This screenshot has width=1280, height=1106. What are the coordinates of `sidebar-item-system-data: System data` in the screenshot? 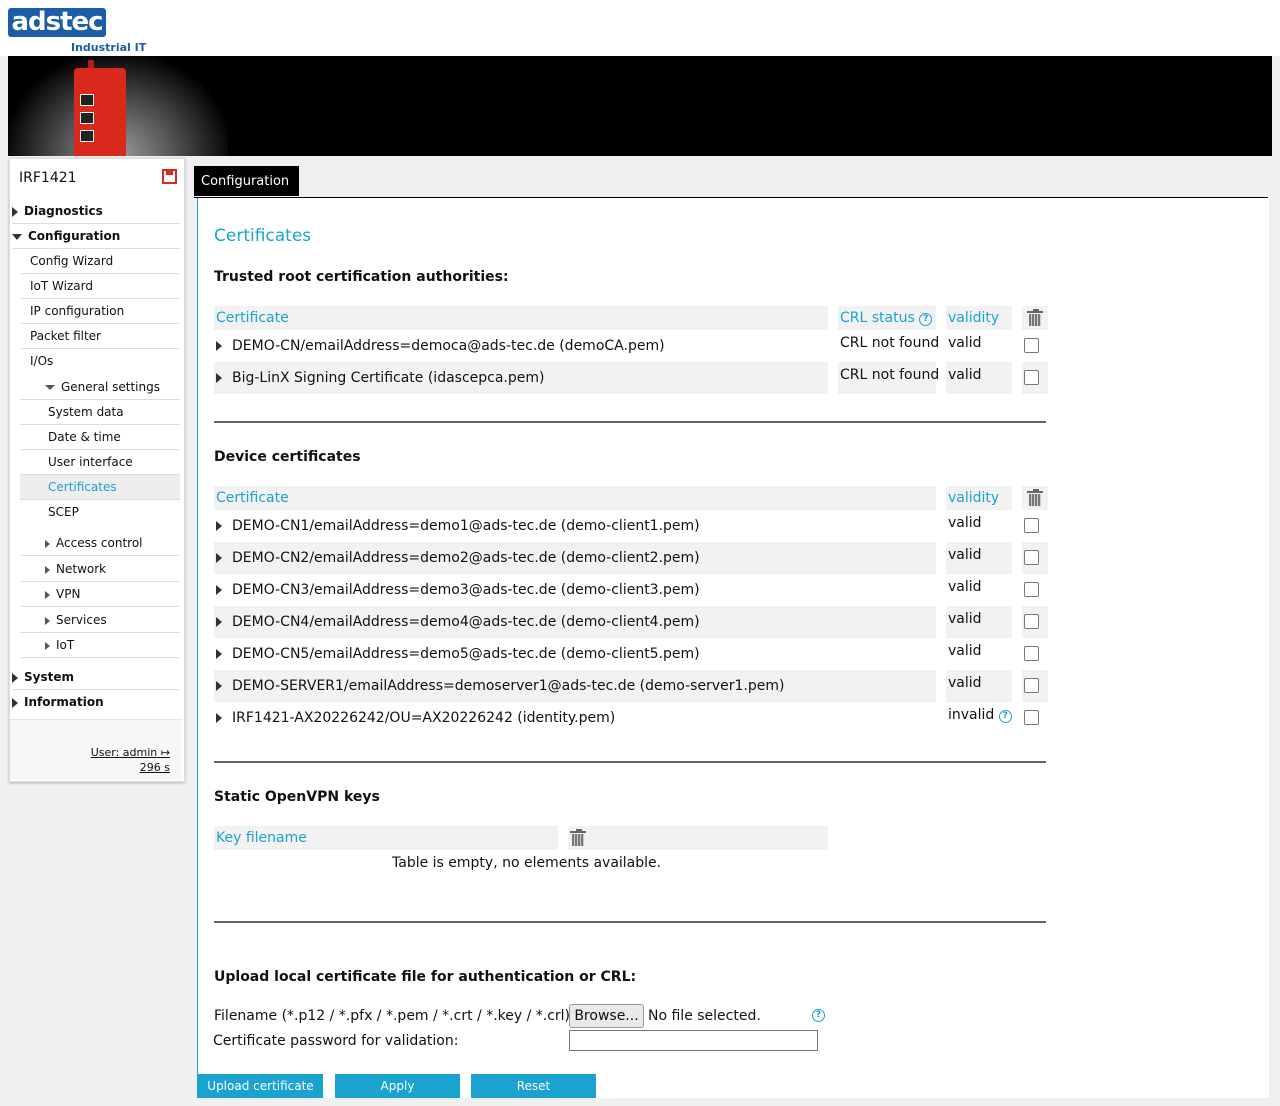 It's located at (100, 412).